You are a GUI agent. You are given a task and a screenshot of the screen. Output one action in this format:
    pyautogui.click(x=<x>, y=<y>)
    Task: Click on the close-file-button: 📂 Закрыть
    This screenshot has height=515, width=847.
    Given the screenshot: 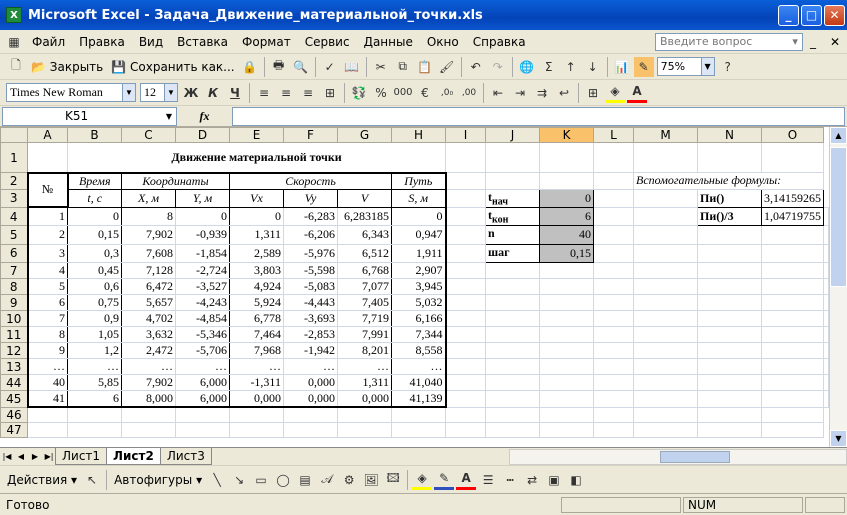 What is the action you would take?
    pyautogui.click(x=67, y=67)
    